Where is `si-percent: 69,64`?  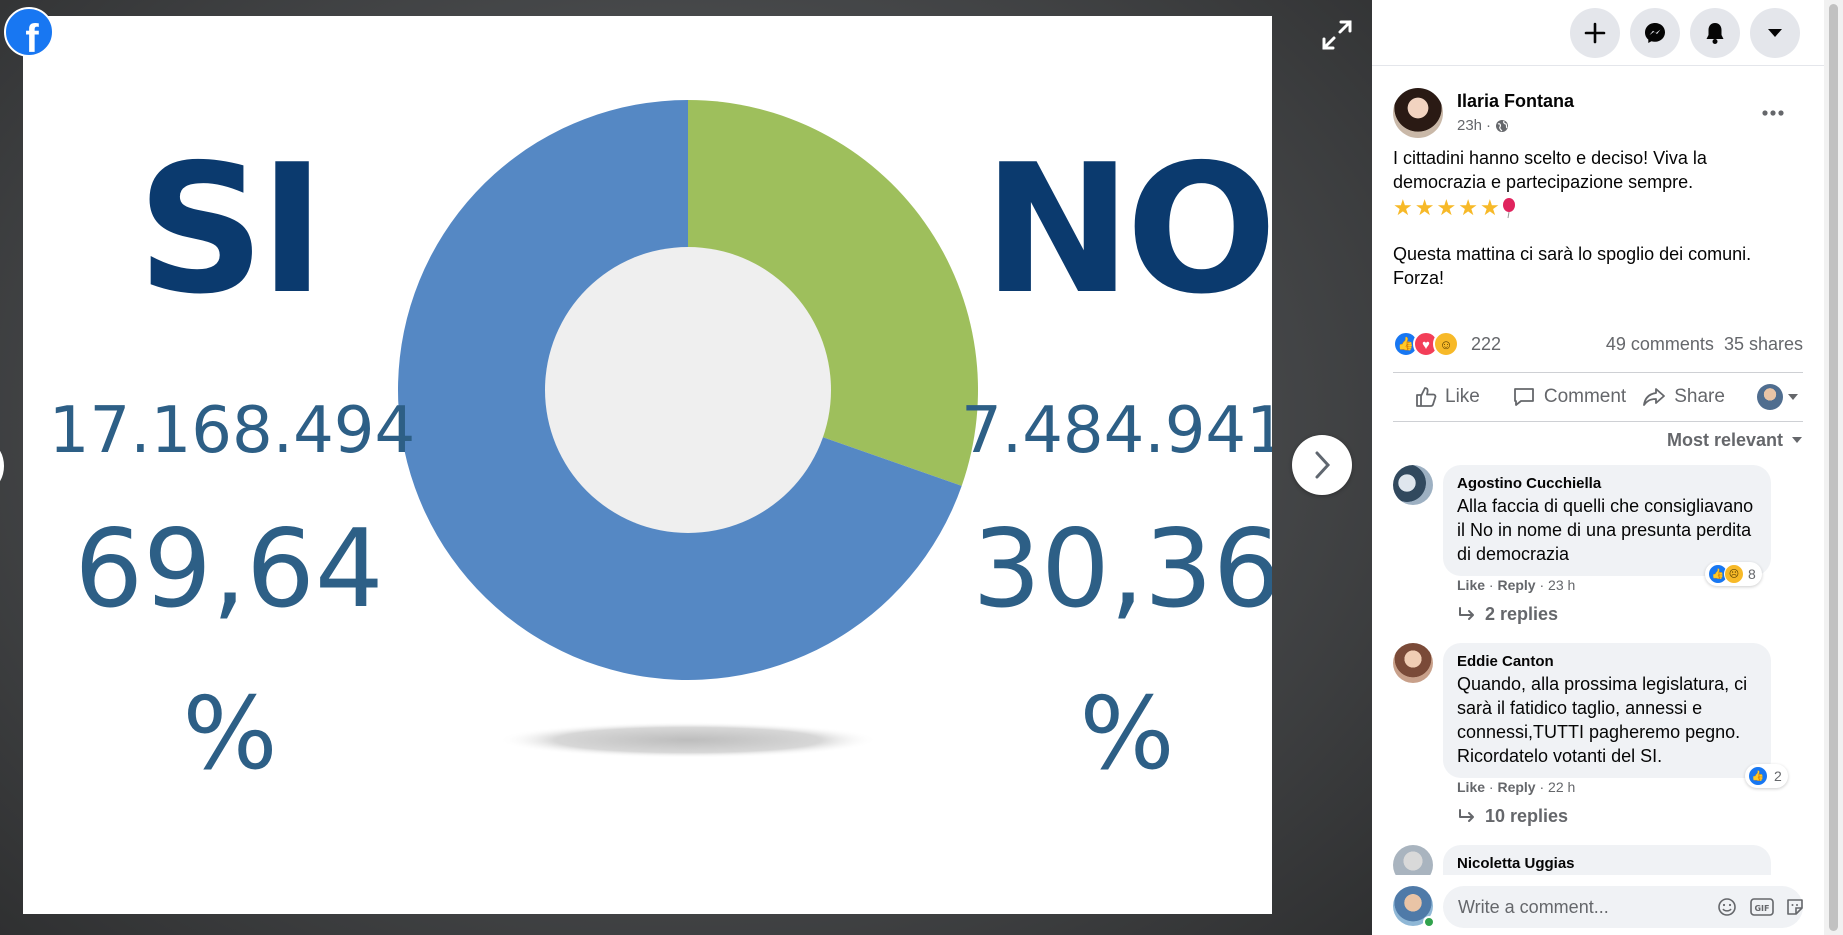
si-percent: 69,64 is located at coordinates (228, 569).